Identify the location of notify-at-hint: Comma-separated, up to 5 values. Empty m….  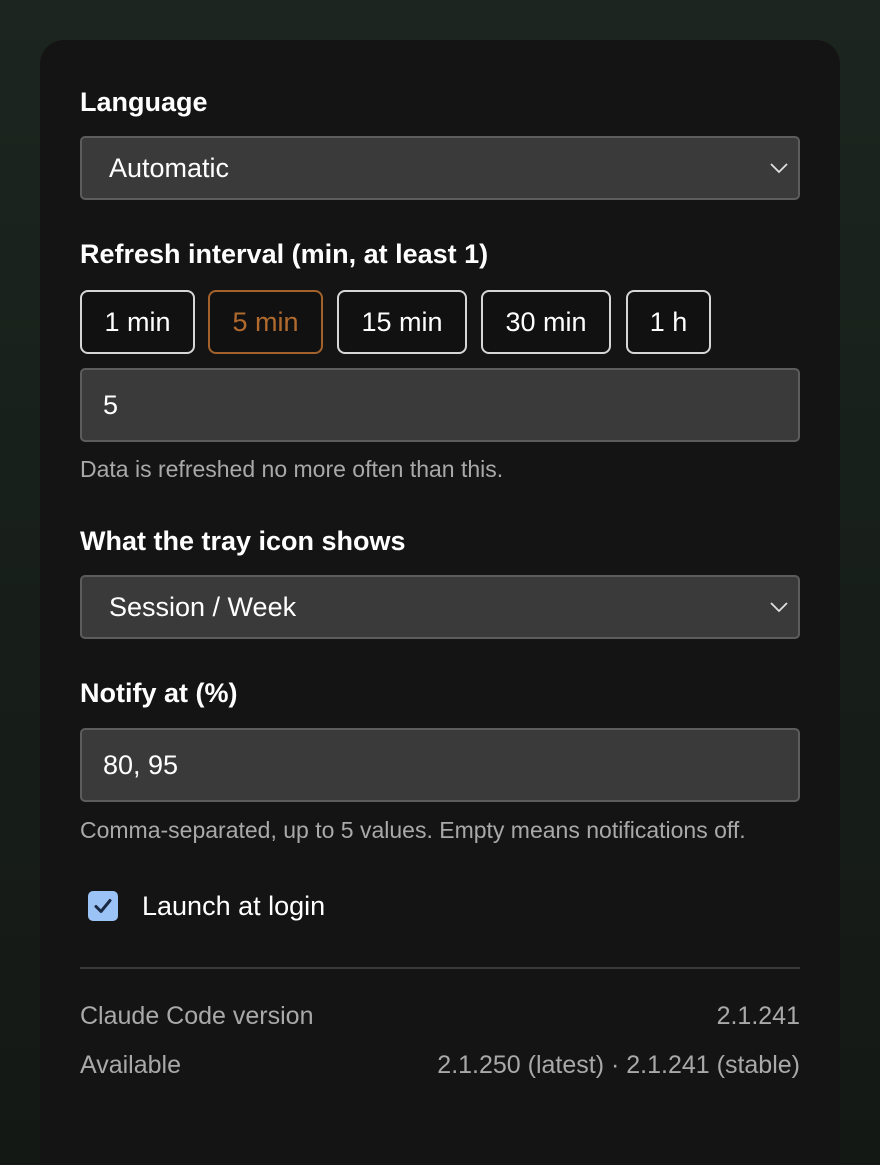
(413, 830).